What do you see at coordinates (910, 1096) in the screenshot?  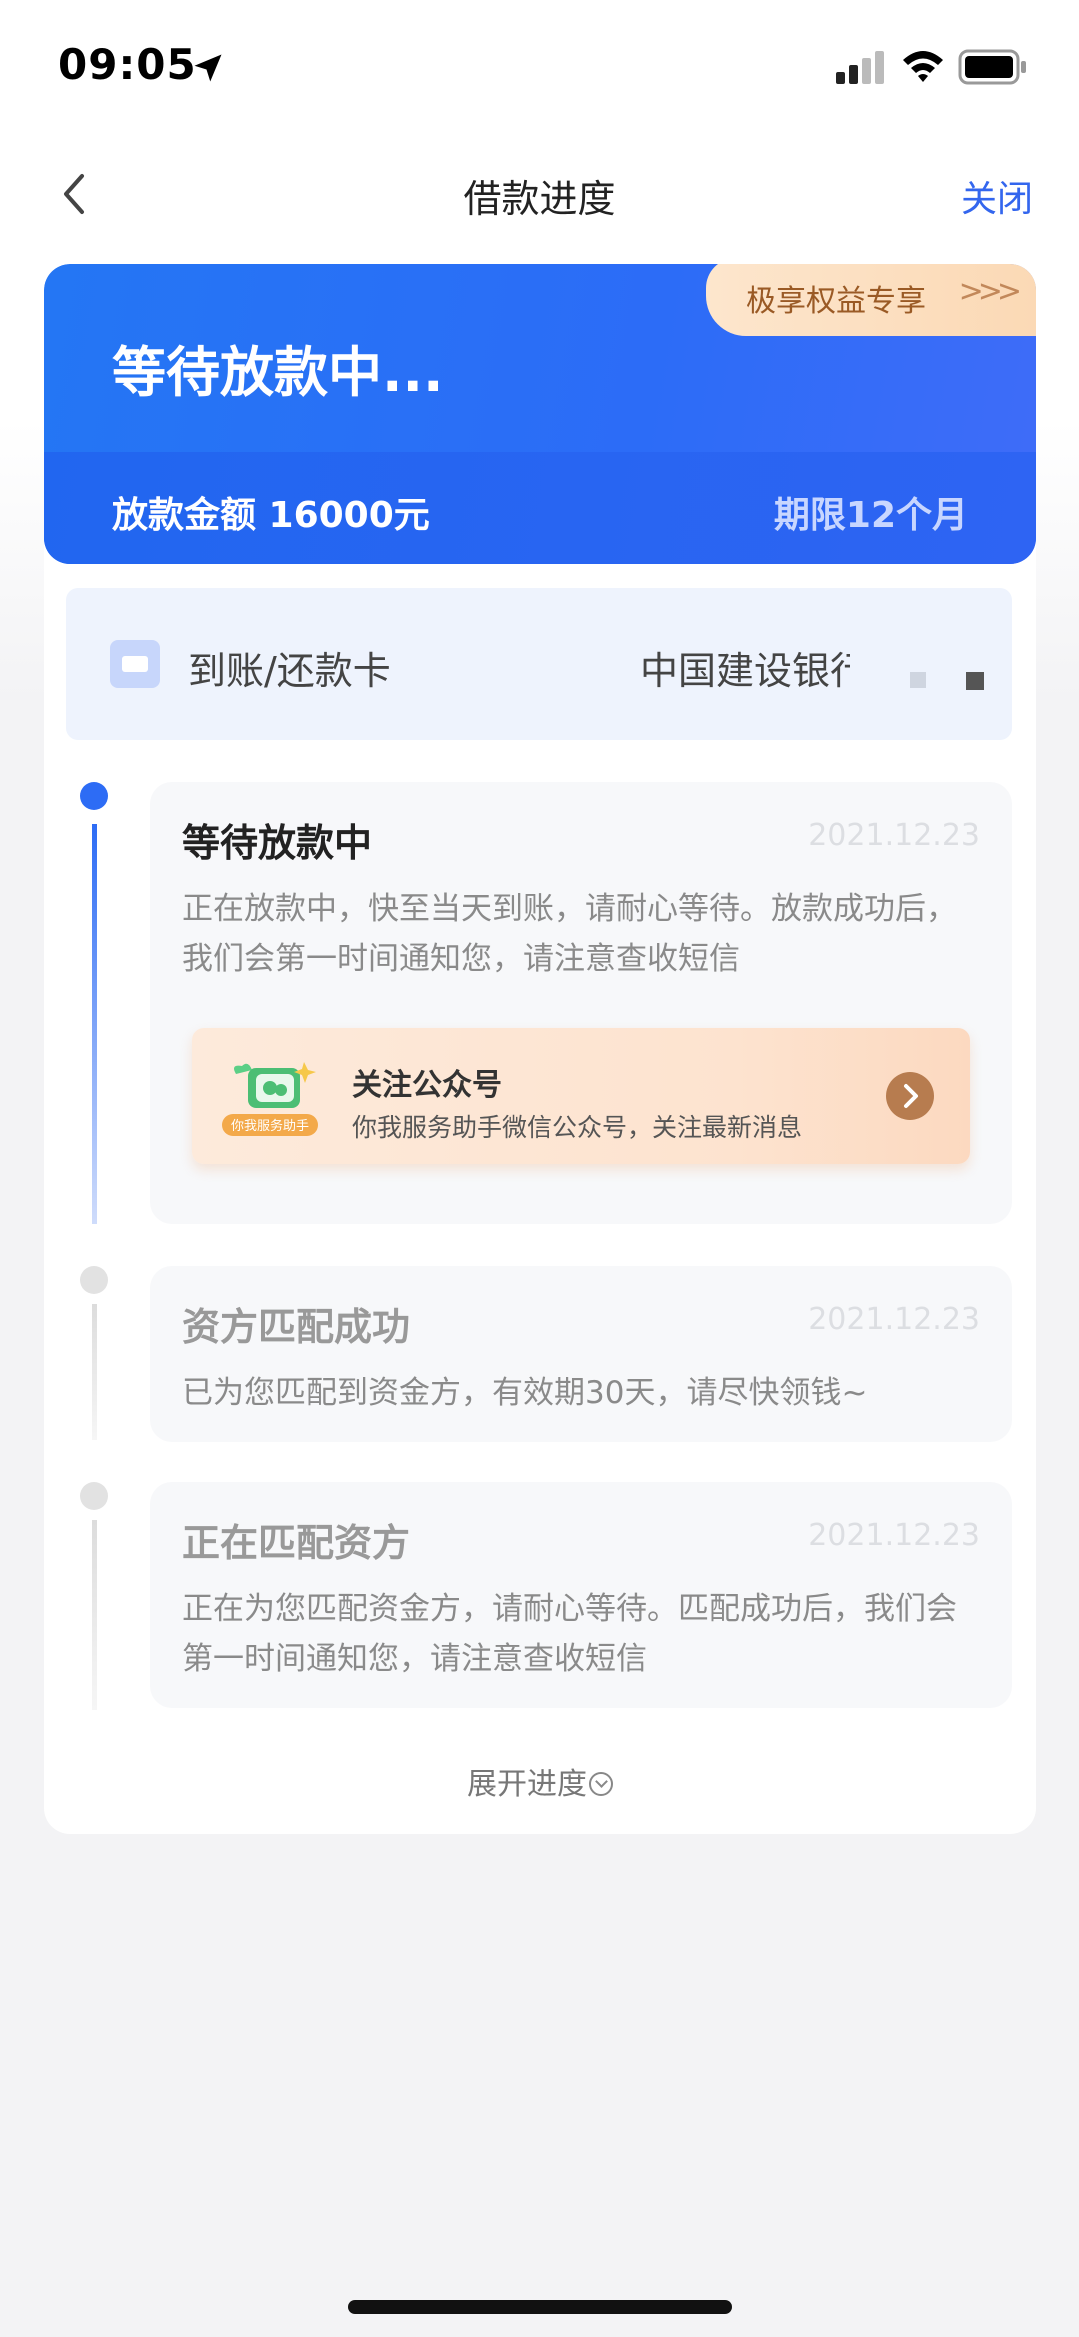 I see `chevron-right-icon` at bounding box center [910, 1096].